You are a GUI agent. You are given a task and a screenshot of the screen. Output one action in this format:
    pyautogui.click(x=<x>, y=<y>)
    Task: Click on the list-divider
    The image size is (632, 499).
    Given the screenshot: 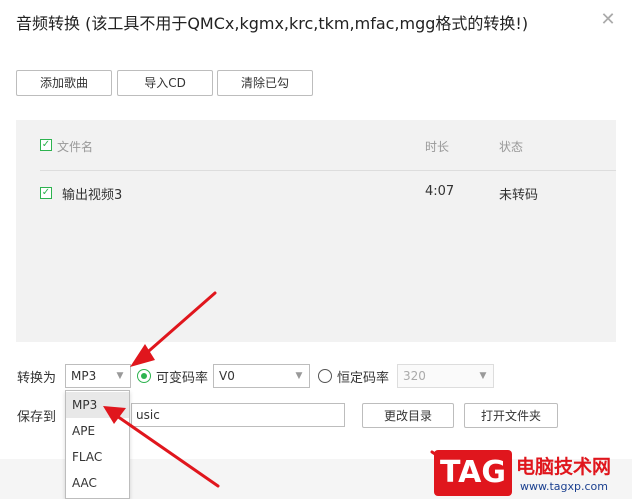 What is the action you would take?
    pyautogui.click(x=328, y=170)
    